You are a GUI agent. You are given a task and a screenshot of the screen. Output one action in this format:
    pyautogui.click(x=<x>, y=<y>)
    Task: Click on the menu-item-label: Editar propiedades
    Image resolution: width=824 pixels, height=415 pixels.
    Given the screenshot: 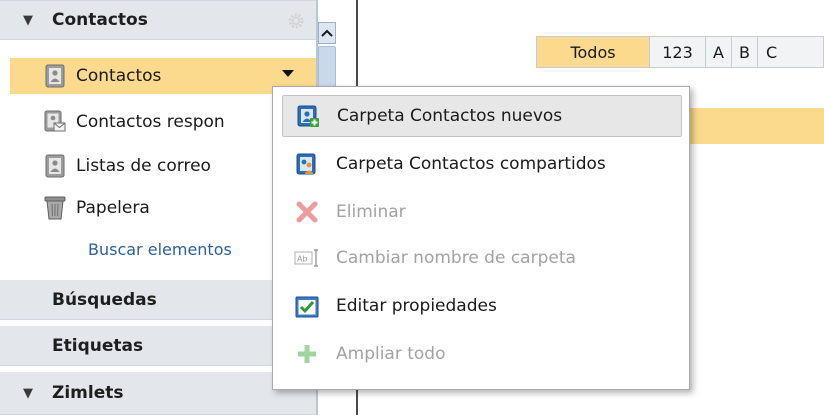 What is the action you would take?
    pyautogui.click(x=416, y=306)
    